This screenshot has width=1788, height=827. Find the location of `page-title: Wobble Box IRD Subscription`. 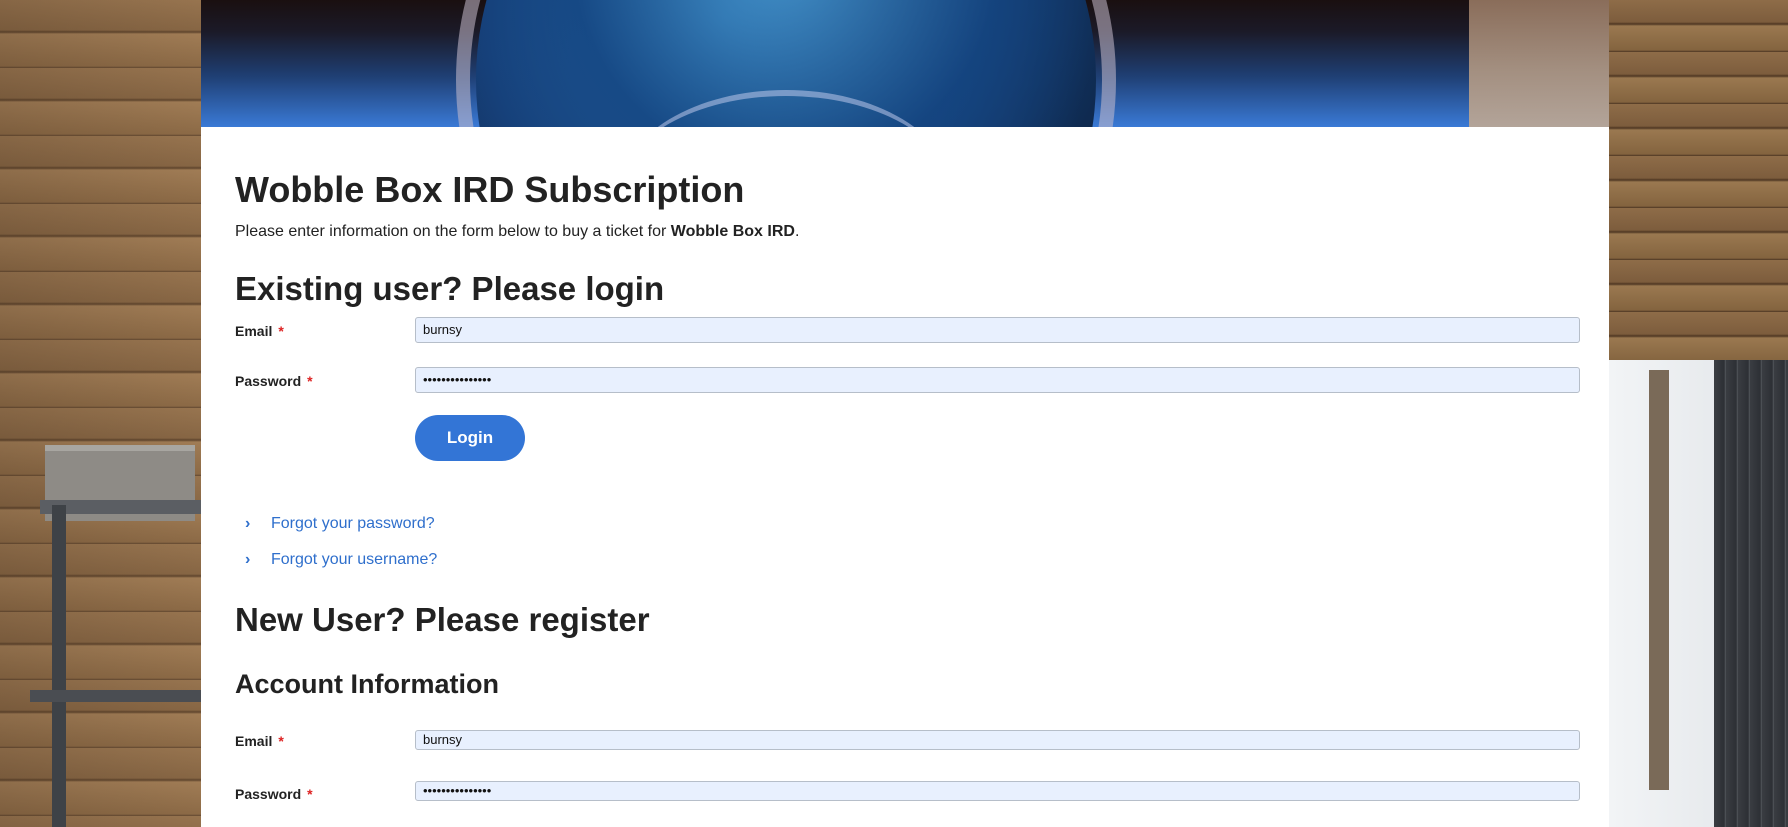

page-title: Wobble Box IRD Subscription is located at coordinates (490, 189).